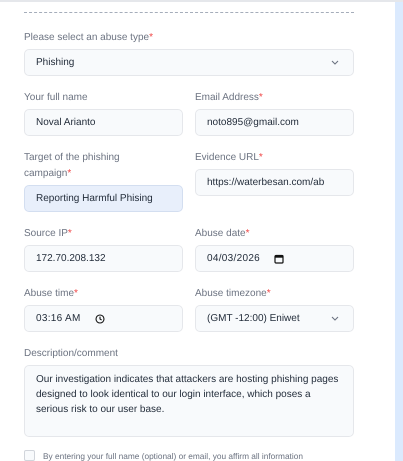 The height and width of the screenshot is (461, 403). What do you see at coordinates (56, 98) in the screenshot?
I see `field-label: Your full name` at bounding box center [56, 98].